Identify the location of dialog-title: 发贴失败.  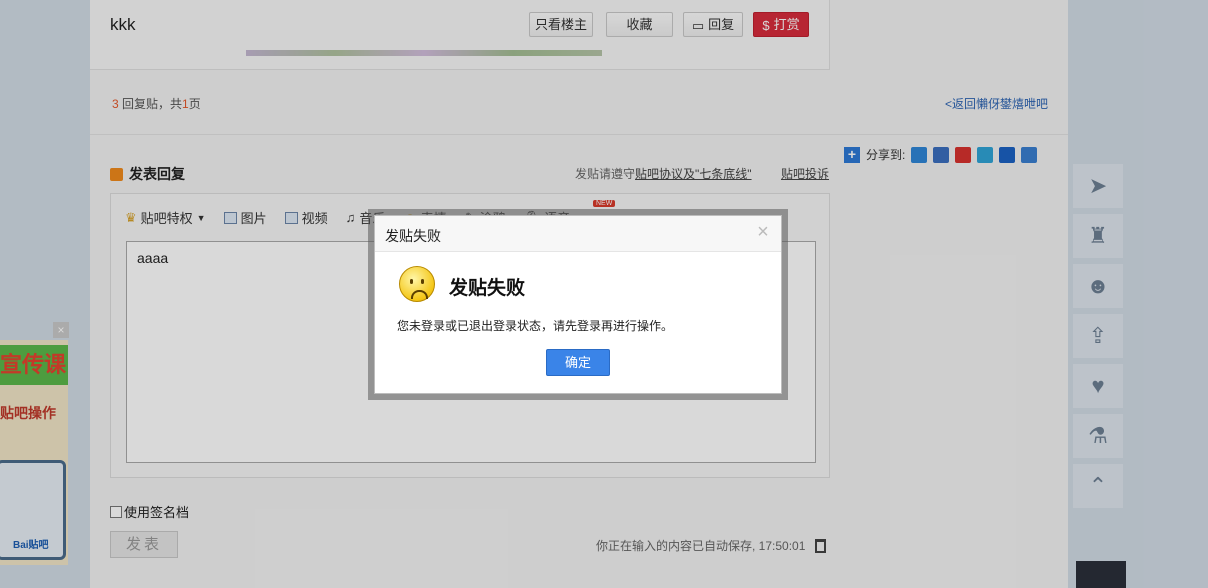
(413, 236).